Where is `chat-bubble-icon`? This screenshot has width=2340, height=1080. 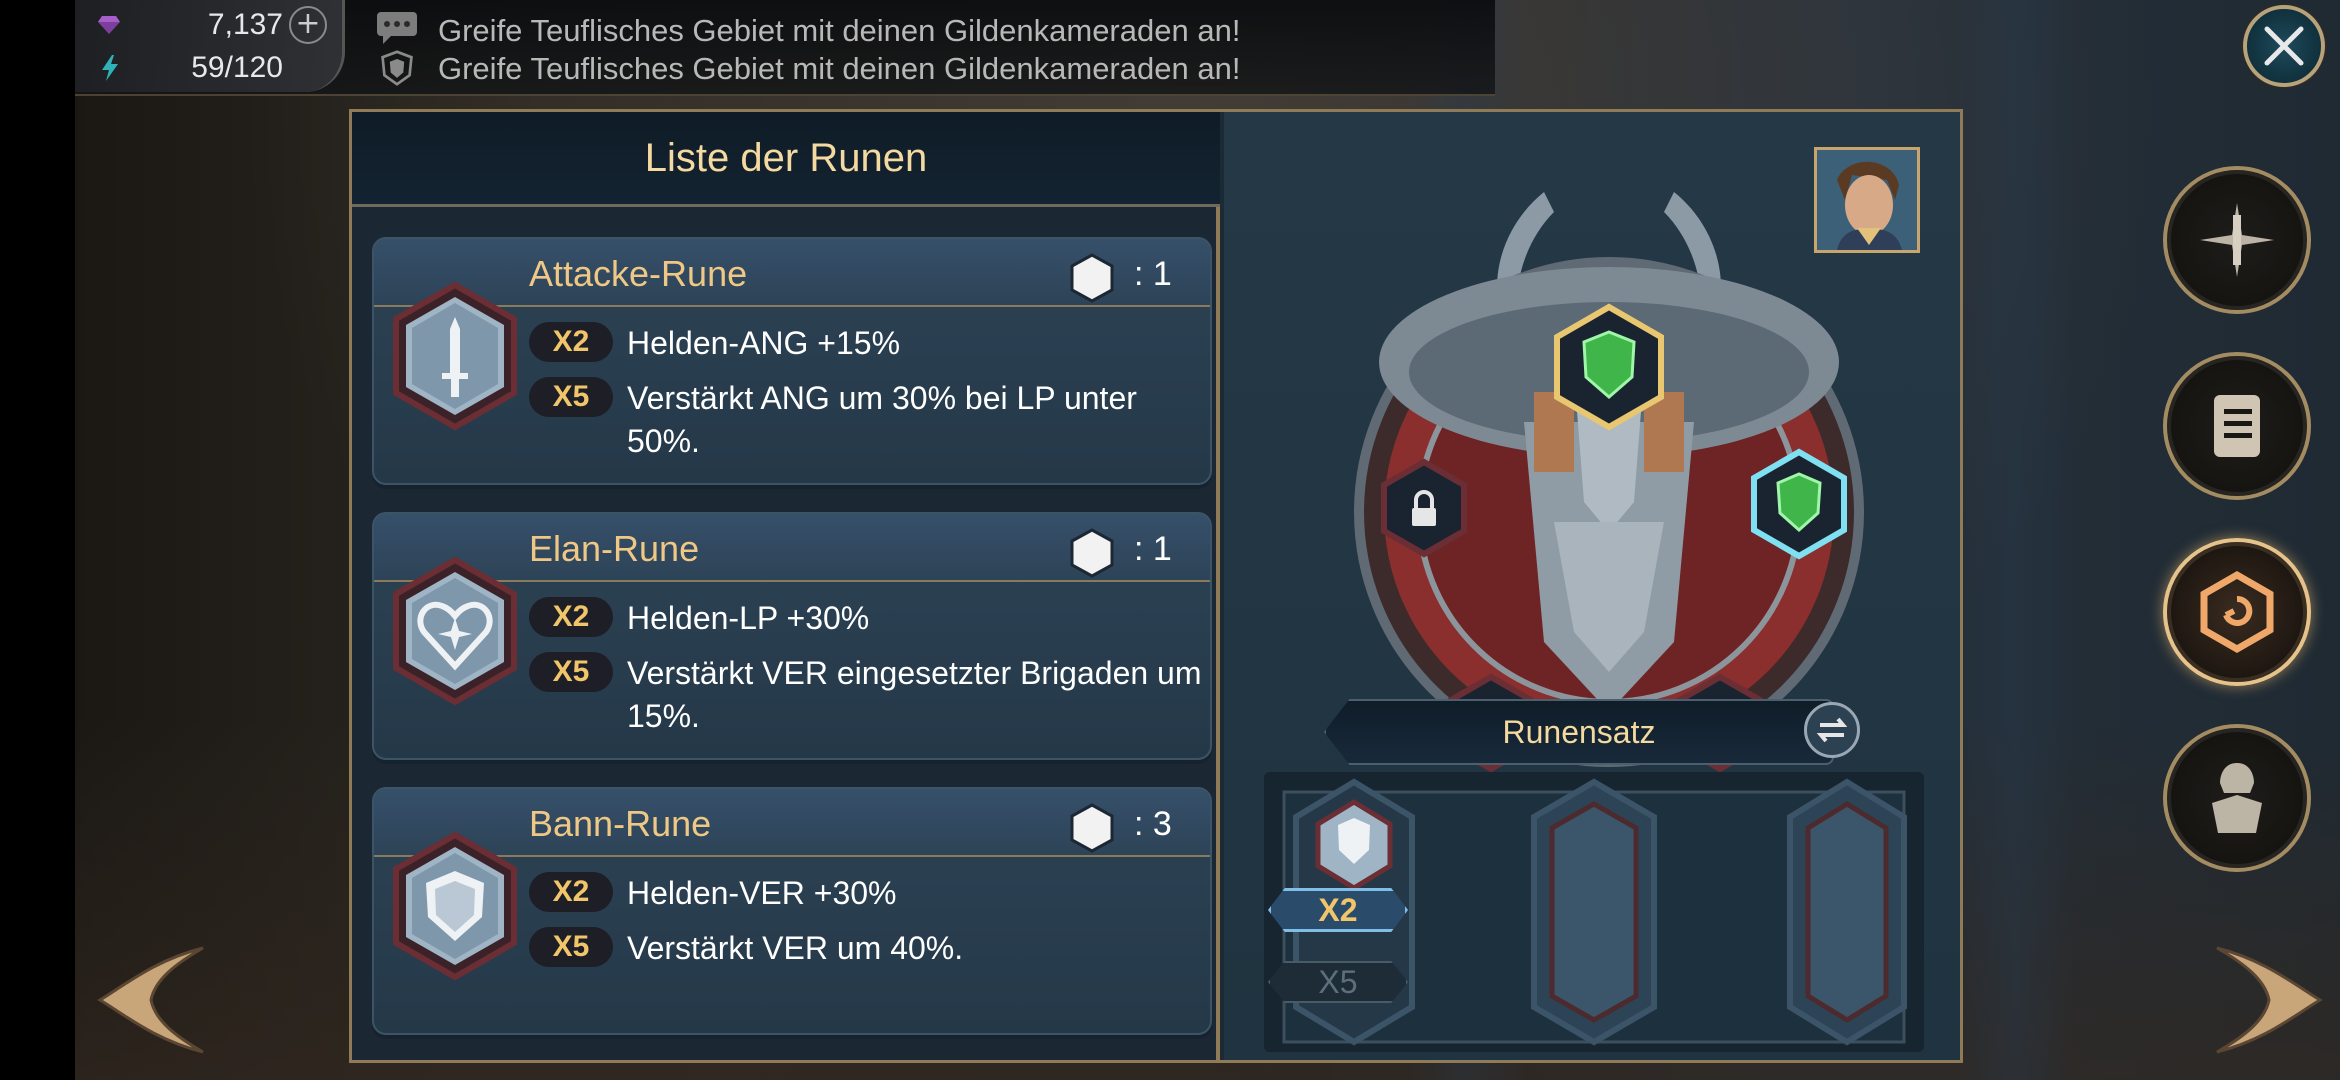
chat-bubble-icon is located at coordinates (397, 28).